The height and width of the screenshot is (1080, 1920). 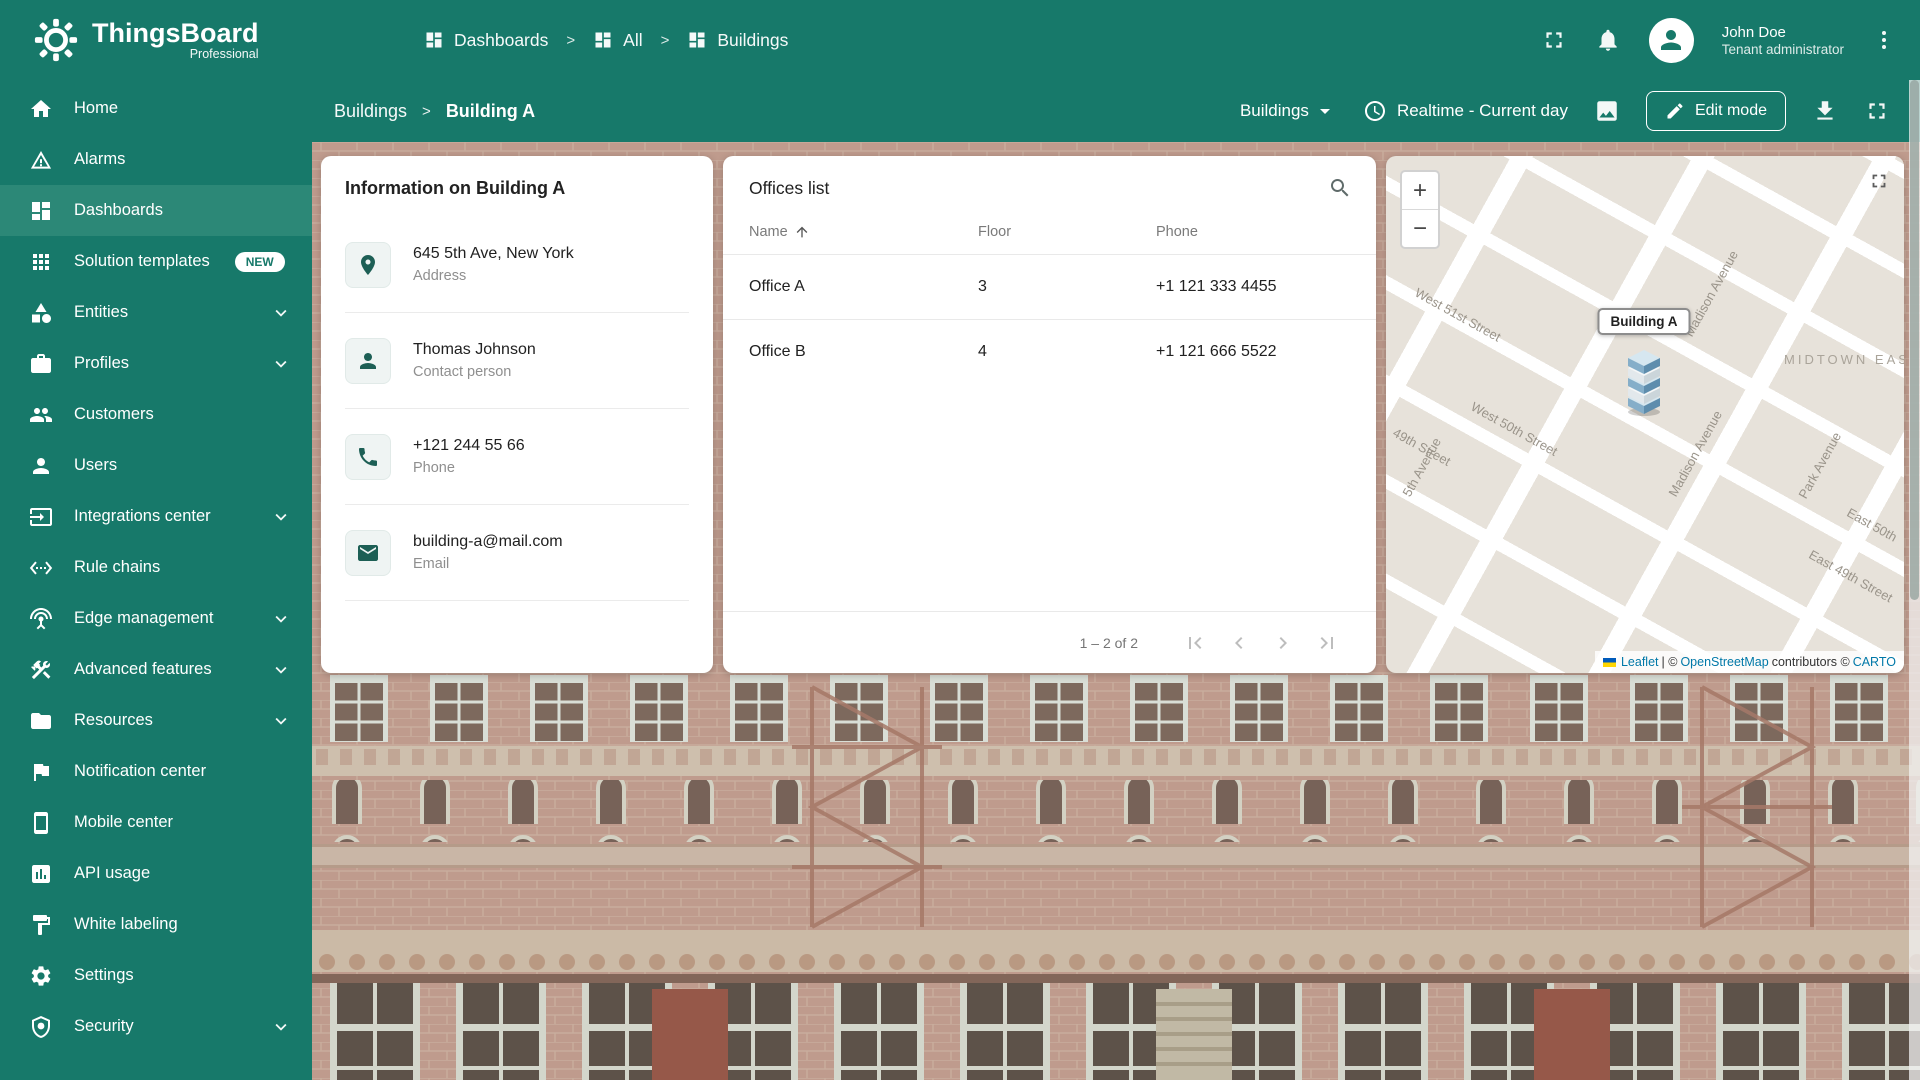 I want to click on info-row-address: 645 5th Ave, New York Address, so click(x=517, y=265).